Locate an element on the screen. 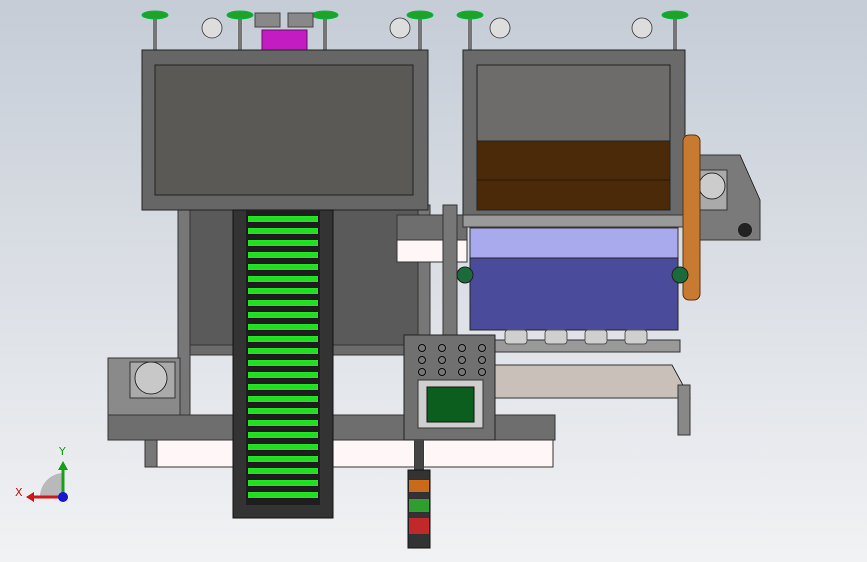  axis-triad-icon is located at coordinates (47, 481).